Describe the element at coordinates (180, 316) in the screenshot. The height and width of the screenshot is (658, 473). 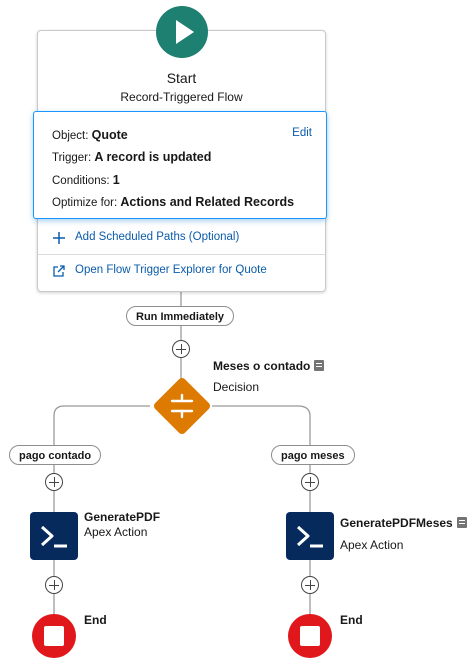
I see `run-immediately-path-label: Run Immediately` at that location.